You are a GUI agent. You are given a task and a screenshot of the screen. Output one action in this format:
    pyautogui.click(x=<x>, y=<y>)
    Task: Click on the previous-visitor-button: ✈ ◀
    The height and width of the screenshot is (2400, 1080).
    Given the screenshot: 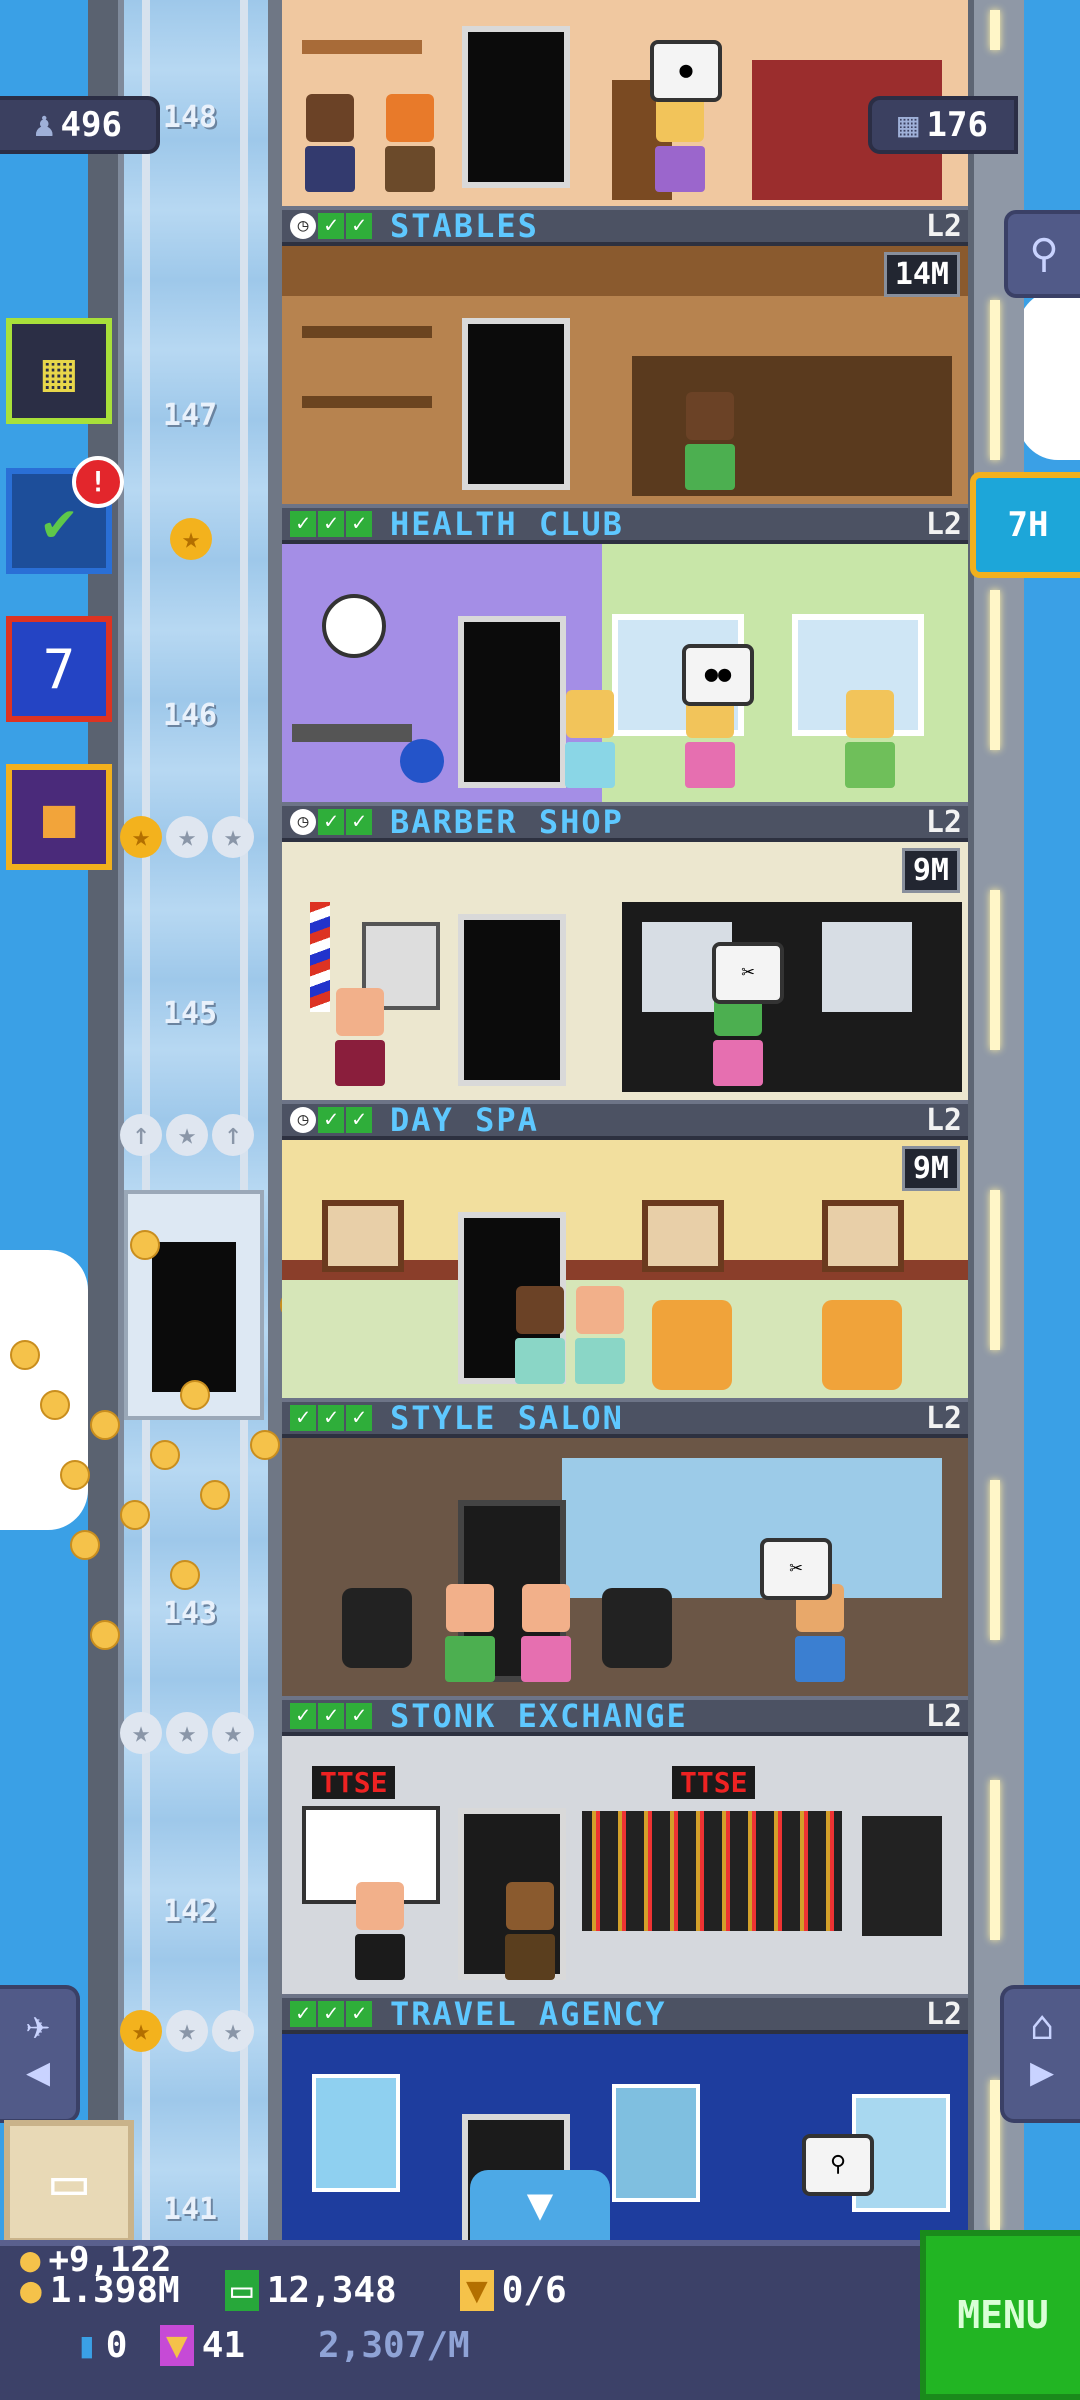 What is the action you would take?
    pyautogui.click(x=40, y=2054)
    